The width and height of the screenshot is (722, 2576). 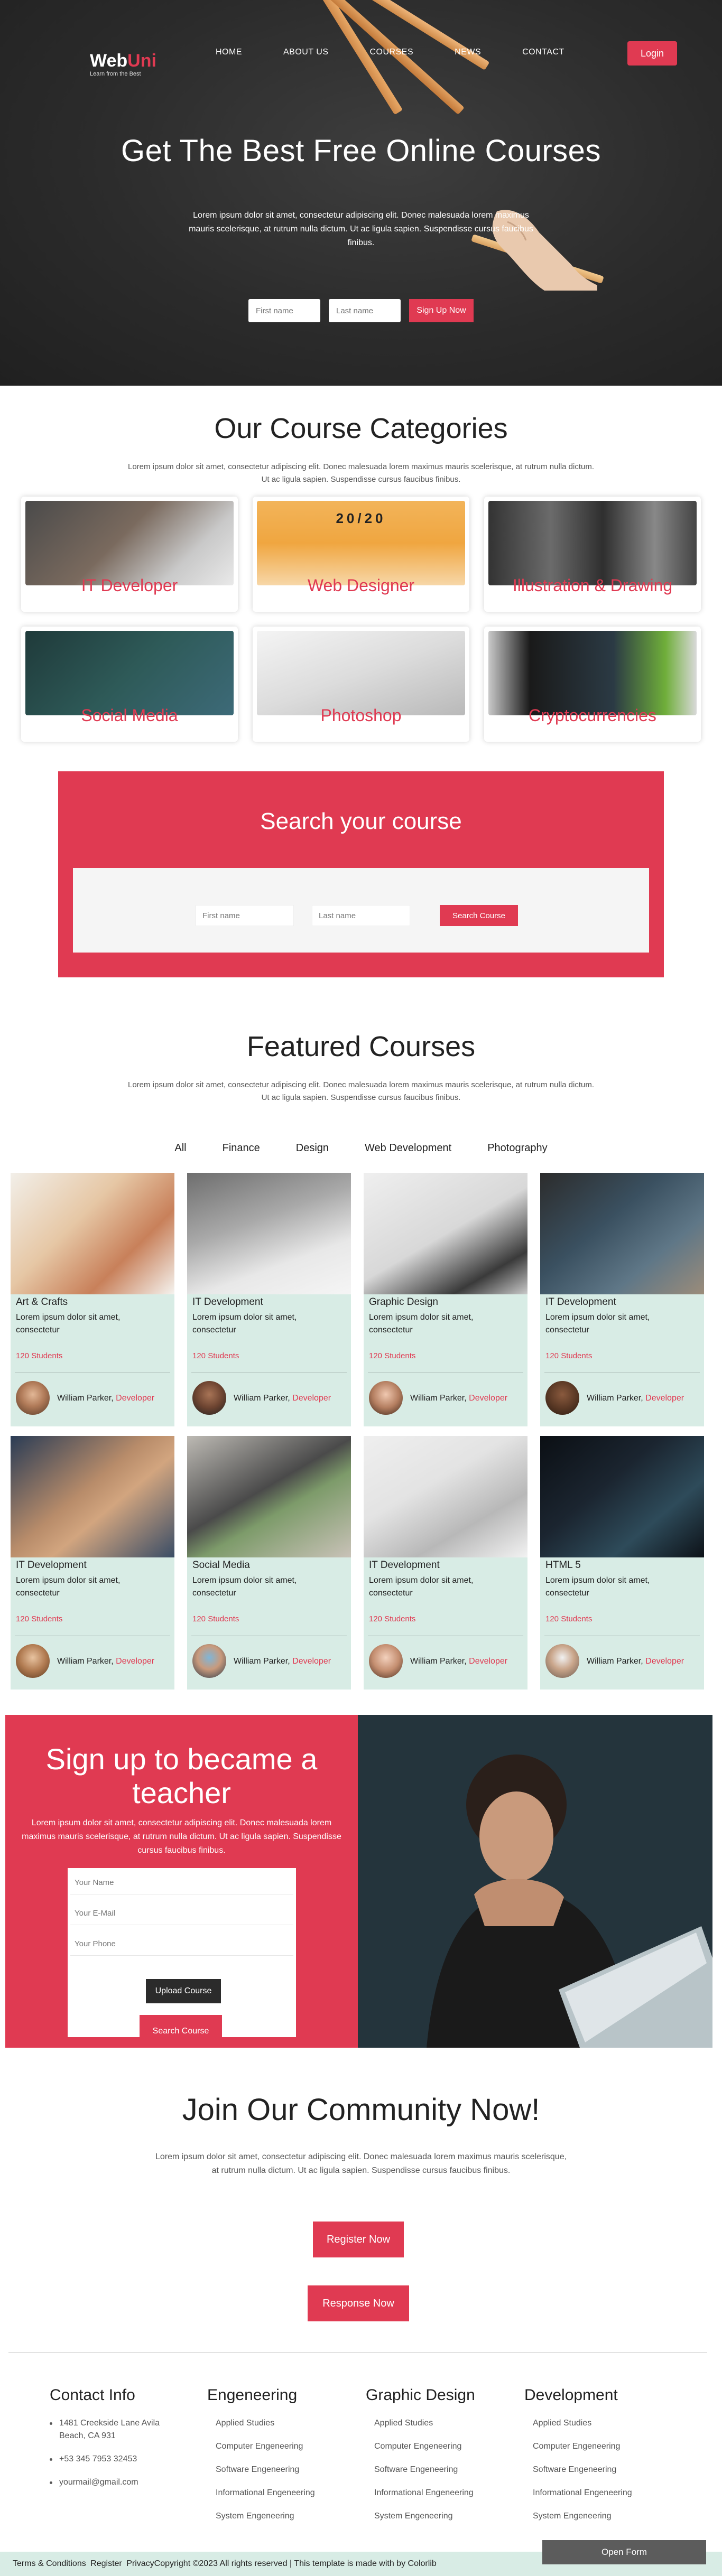 What do you see at coordinates (241, 1148) in the screenshot?
I see `filter-finance: Finance` at bounding box center [241, 1148].